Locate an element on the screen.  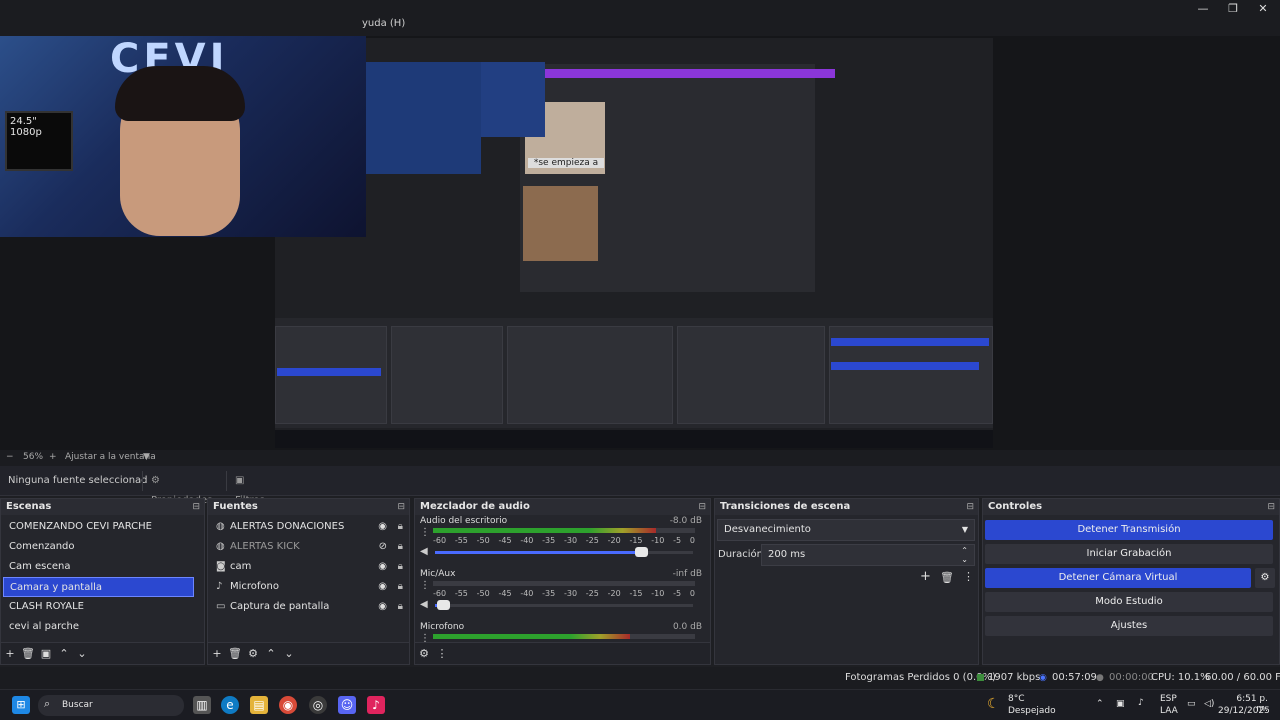
filters-button: ▣ Filtros is located at coordinates (255, 488).